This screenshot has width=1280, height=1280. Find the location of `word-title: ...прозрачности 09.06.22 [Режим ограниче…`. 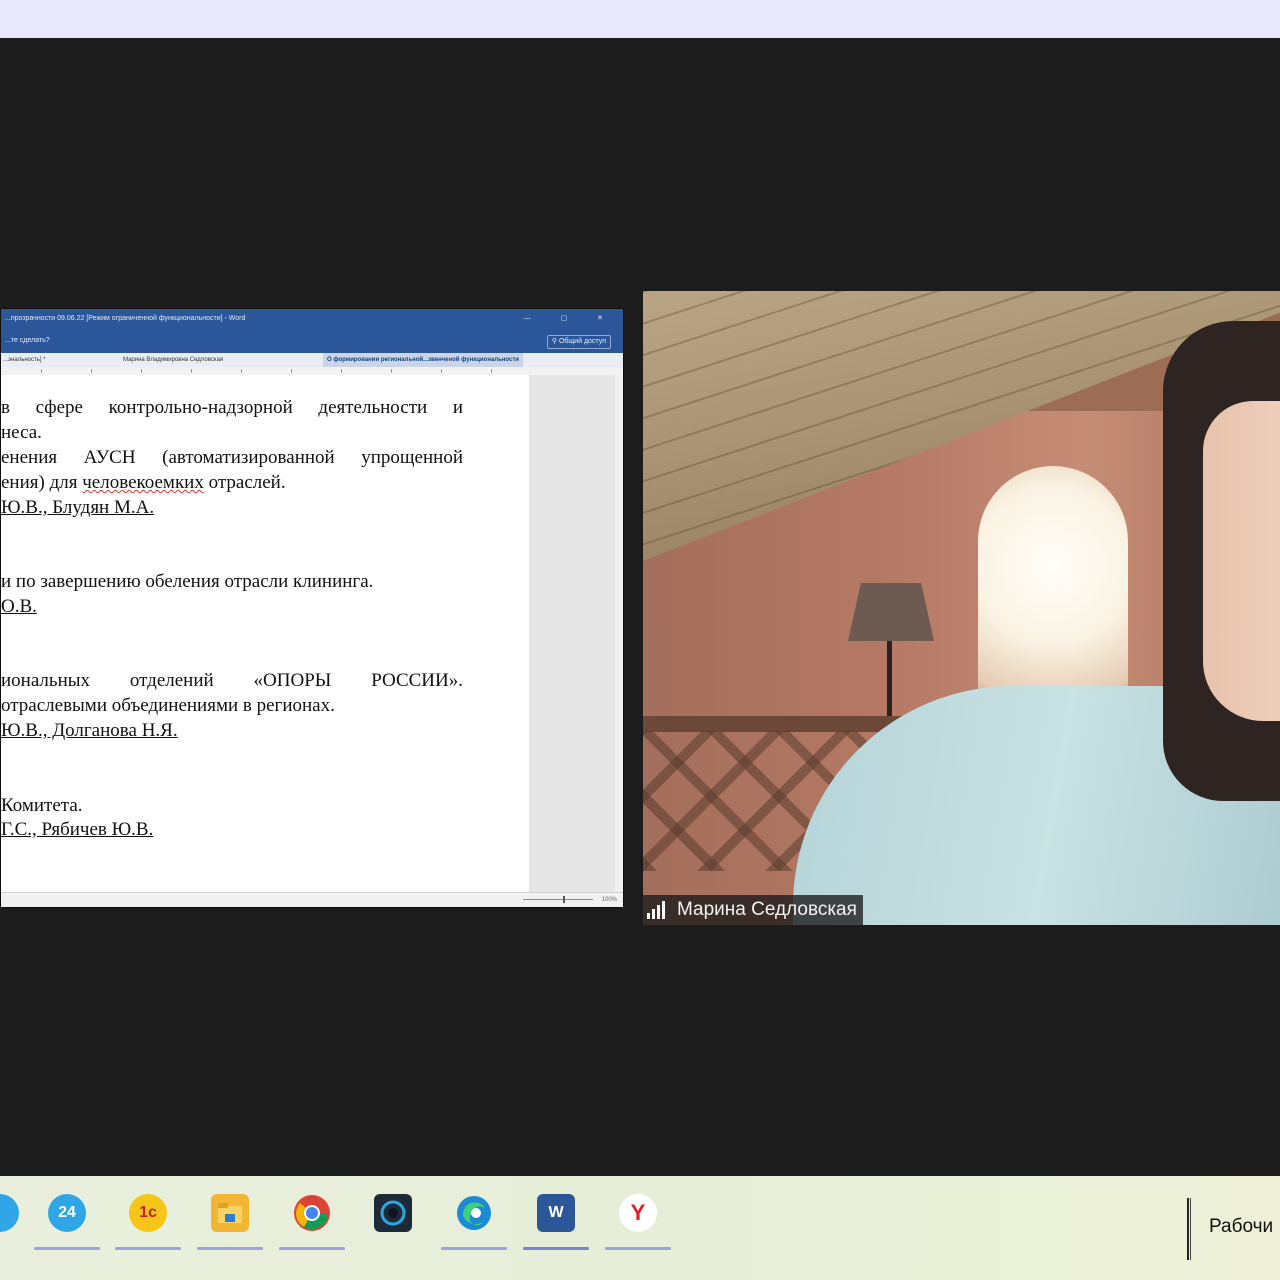

word-title: ...прозрачности 09.06.22 [Режим ограниче… is located at coordinates (125, 318).